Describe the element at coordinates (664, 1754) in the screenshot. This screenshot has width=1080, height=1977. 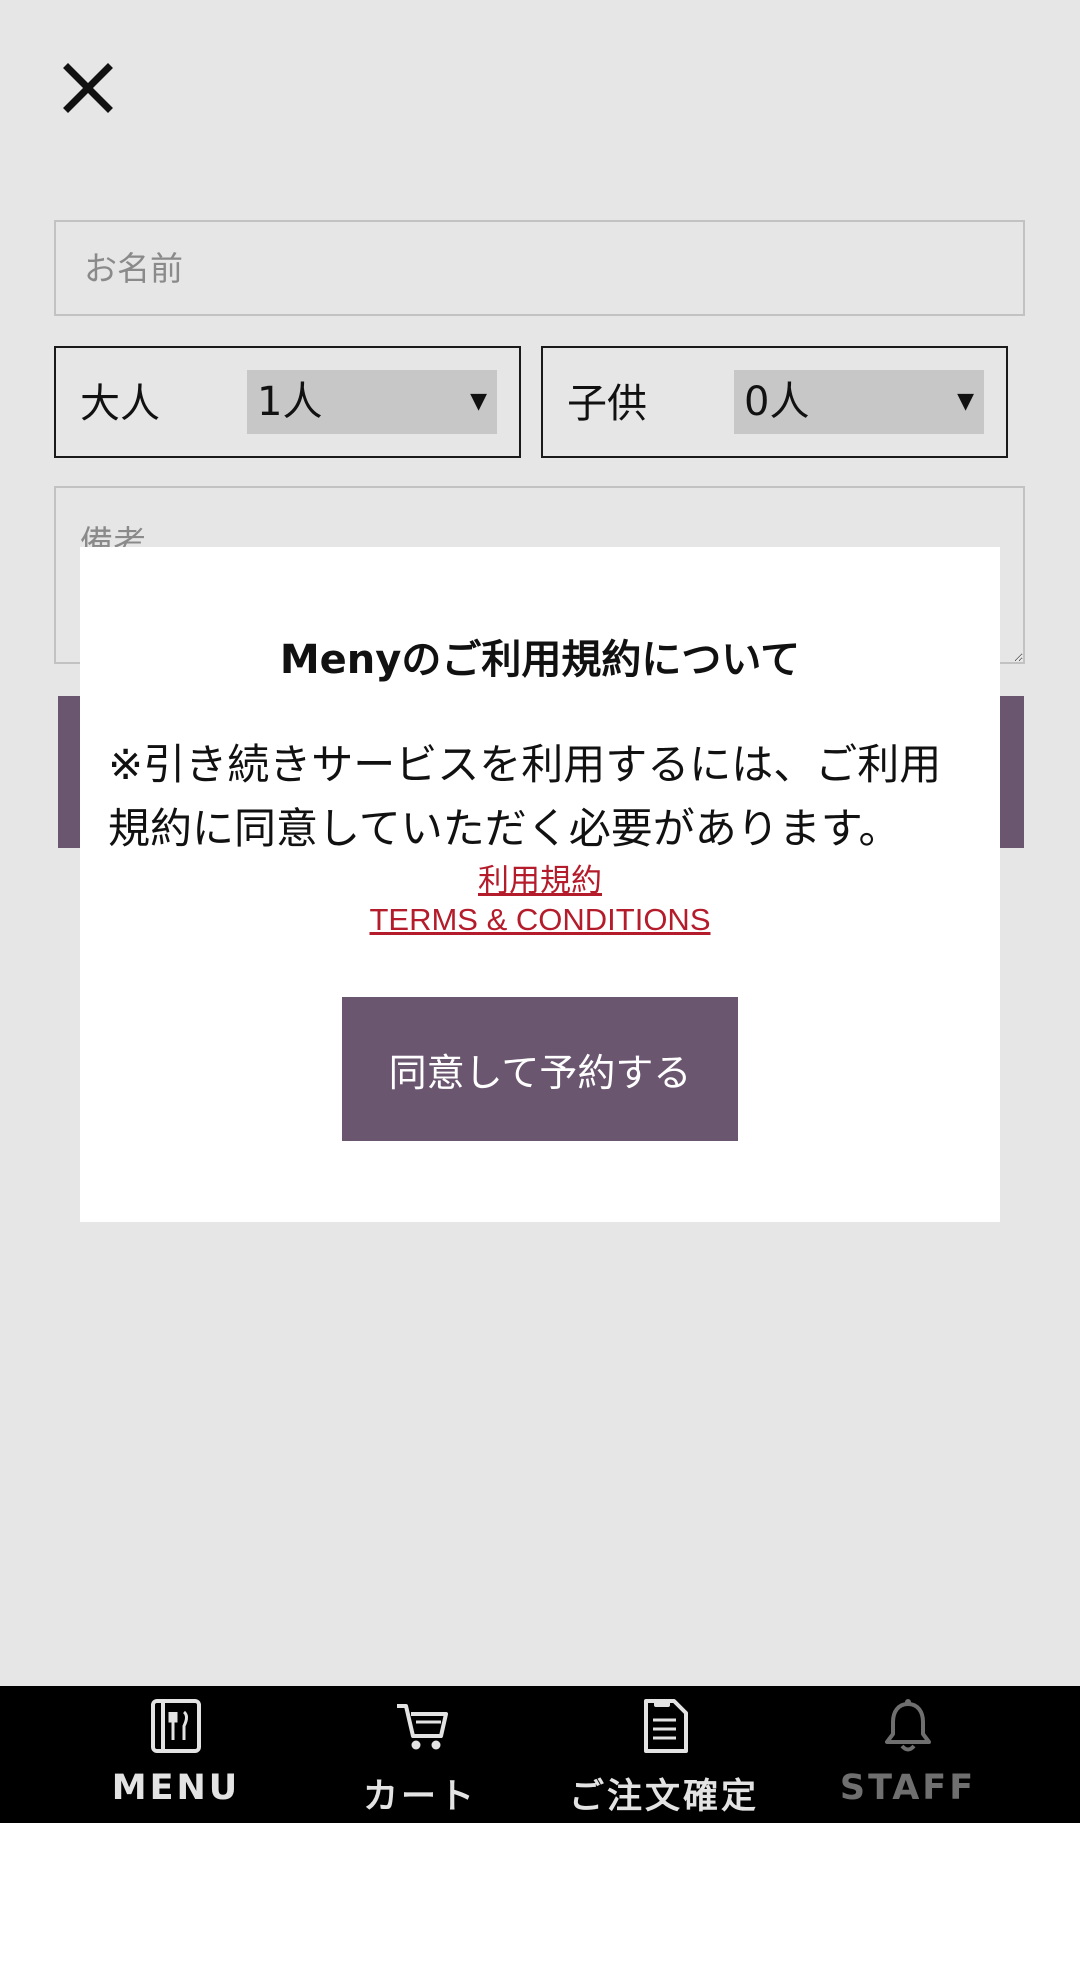
I see `nav-order-confirm: ご注文確定` at that location.